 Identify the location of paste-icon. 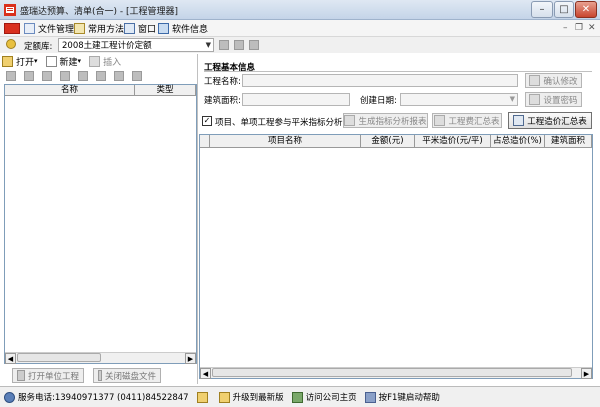
(47, 76).